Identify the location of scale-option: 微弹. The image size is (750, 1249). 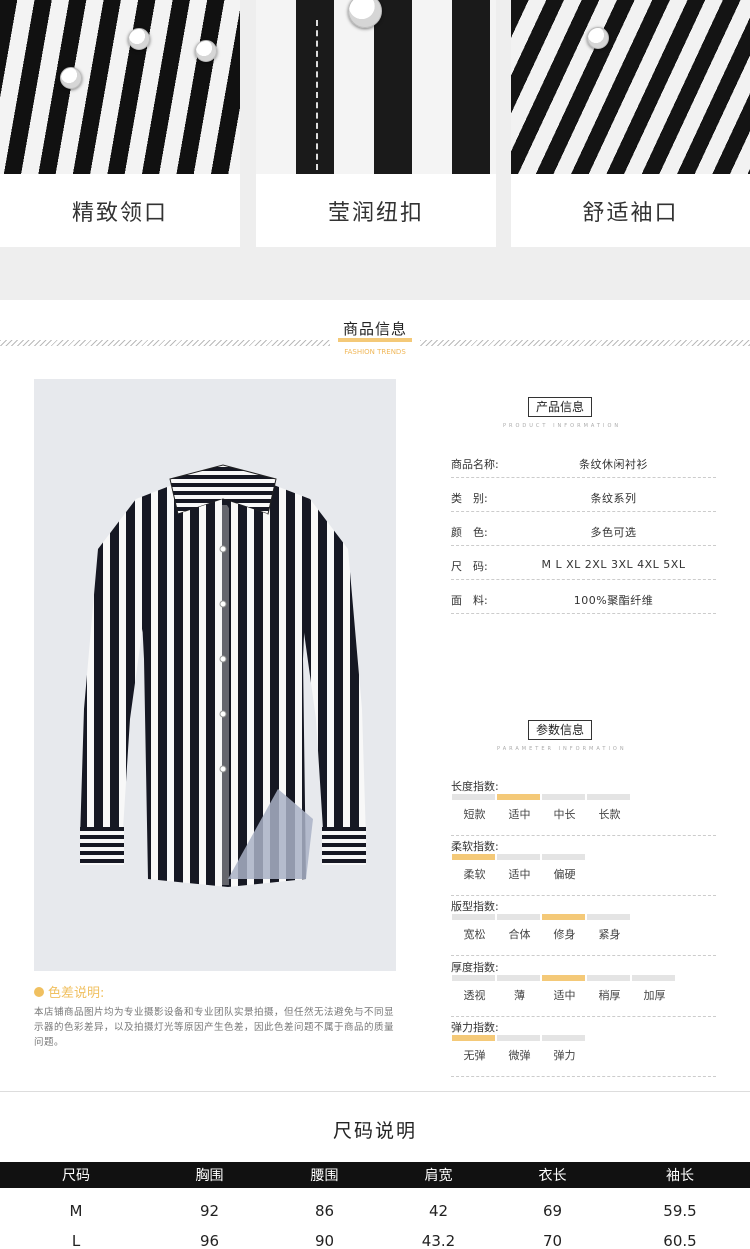
(519, 1055).